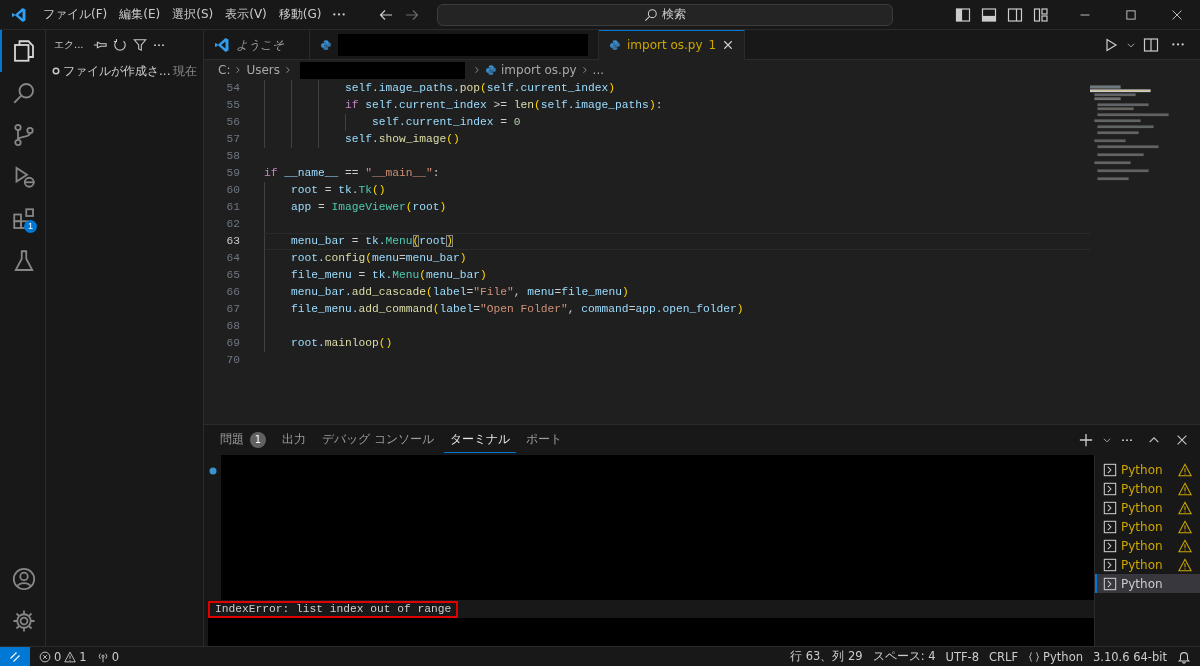  I want to click on code-line: if self.current_index >= len(self.image_paths):, so click(504, 105).